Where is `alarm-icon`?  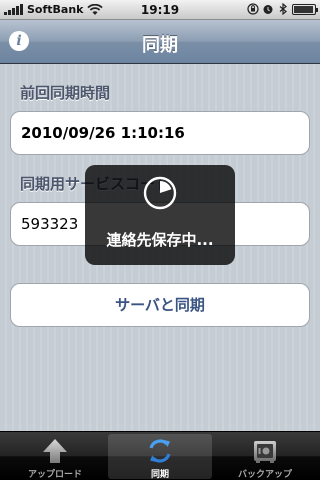 alarm-icon is located at coordinates (268, 9).